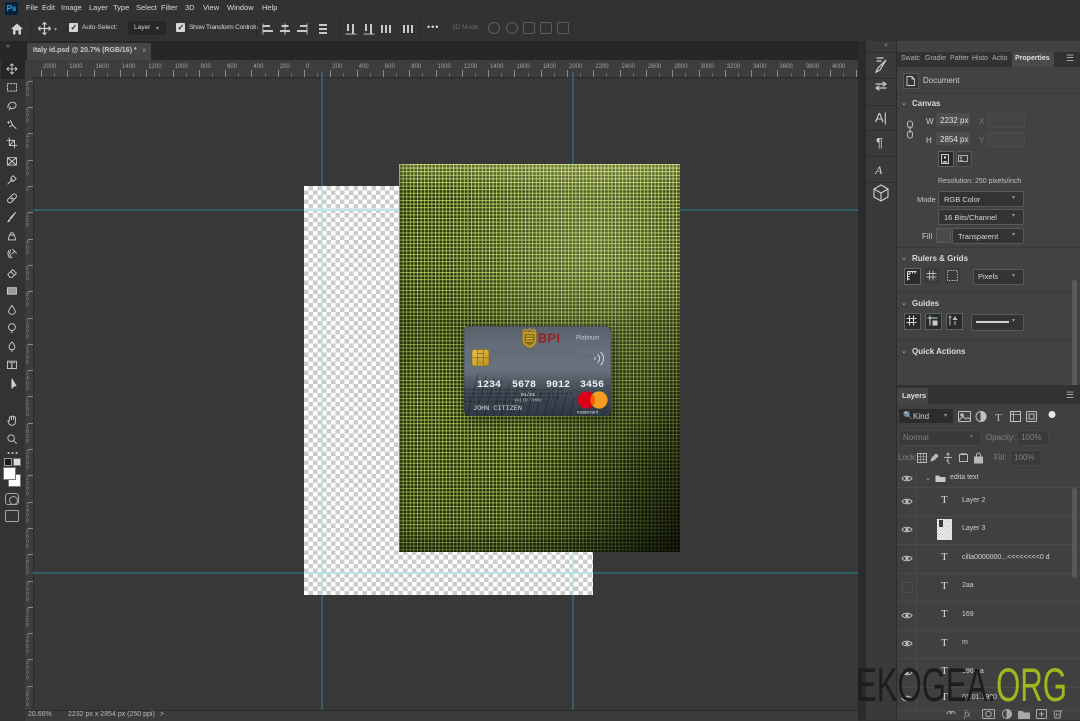  I want to click on svg-text: A, so click(878, 170).